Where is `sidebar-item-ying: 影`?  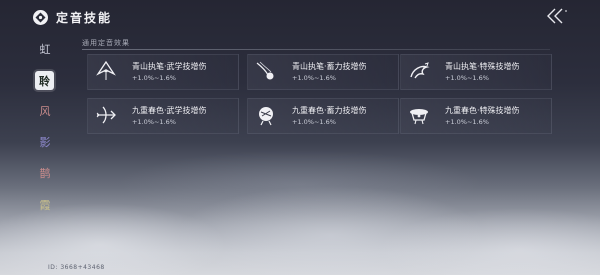 sidebar-item-ying: 影 is located at coordinates (45, 142).